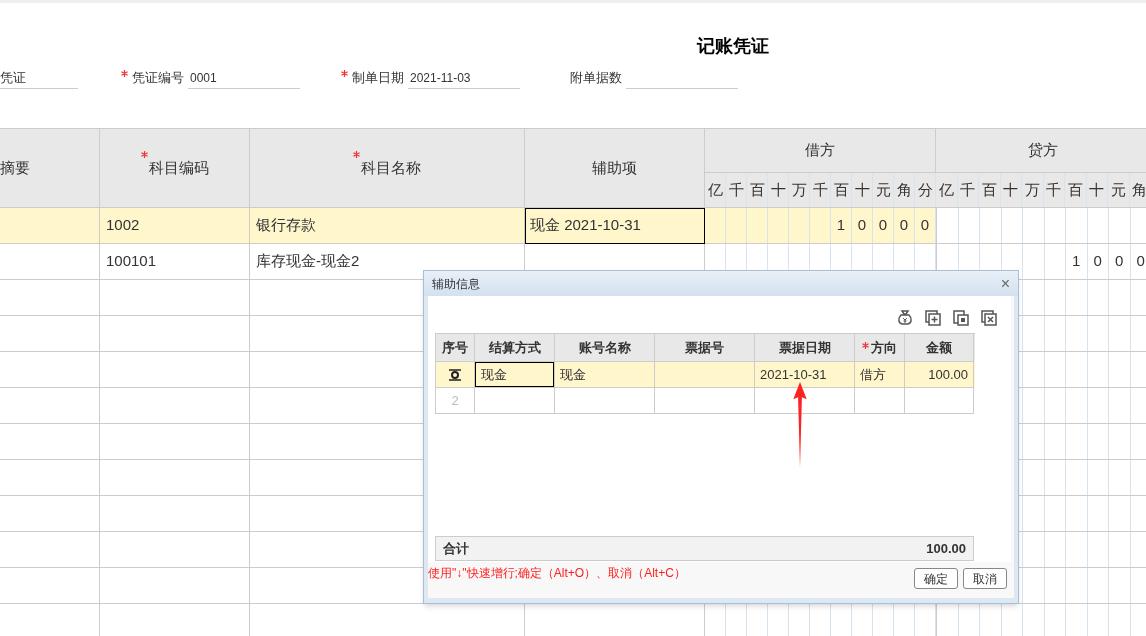 This screenshot has width=1146, height=636. What do you see at coordinates (514, 374) in the screenshot?
I see `input-field: 现金` at bounding box center [514, 374].